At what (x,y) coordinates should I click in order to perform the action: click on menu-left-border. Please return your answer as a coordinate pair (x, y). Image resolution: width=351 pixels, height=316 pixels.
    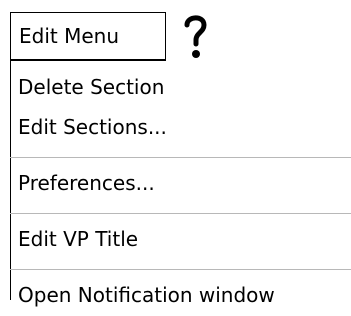
    Looking at the image, I should click on (10, 180).